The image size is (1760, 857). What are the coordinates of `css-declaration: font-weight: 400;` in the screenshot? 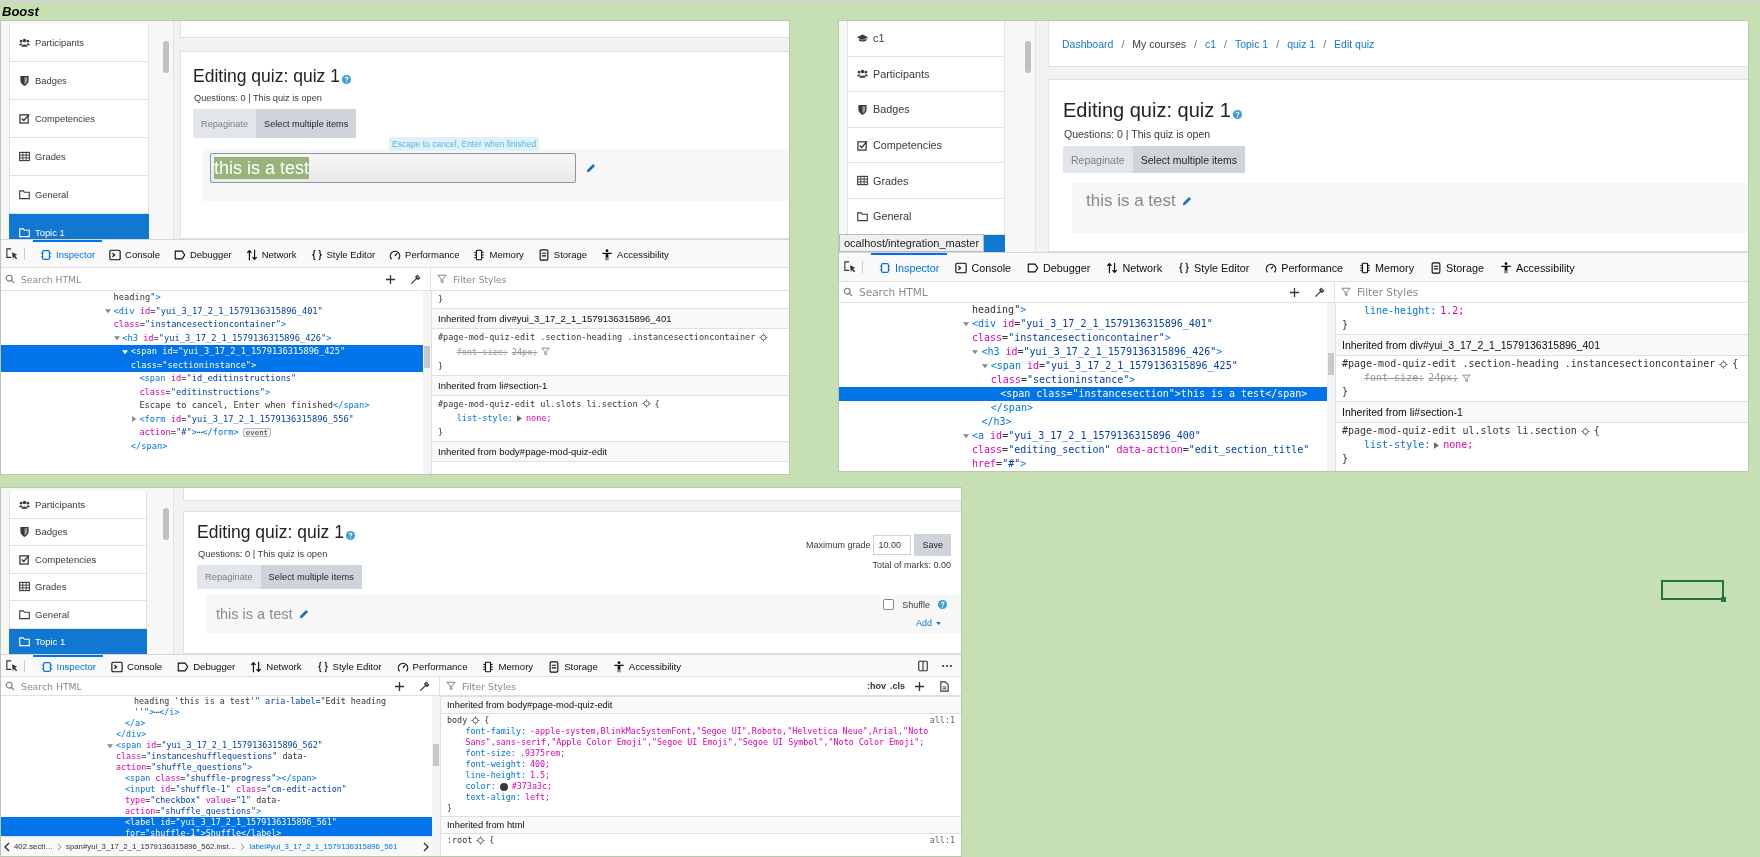 It's located at (701, 764).